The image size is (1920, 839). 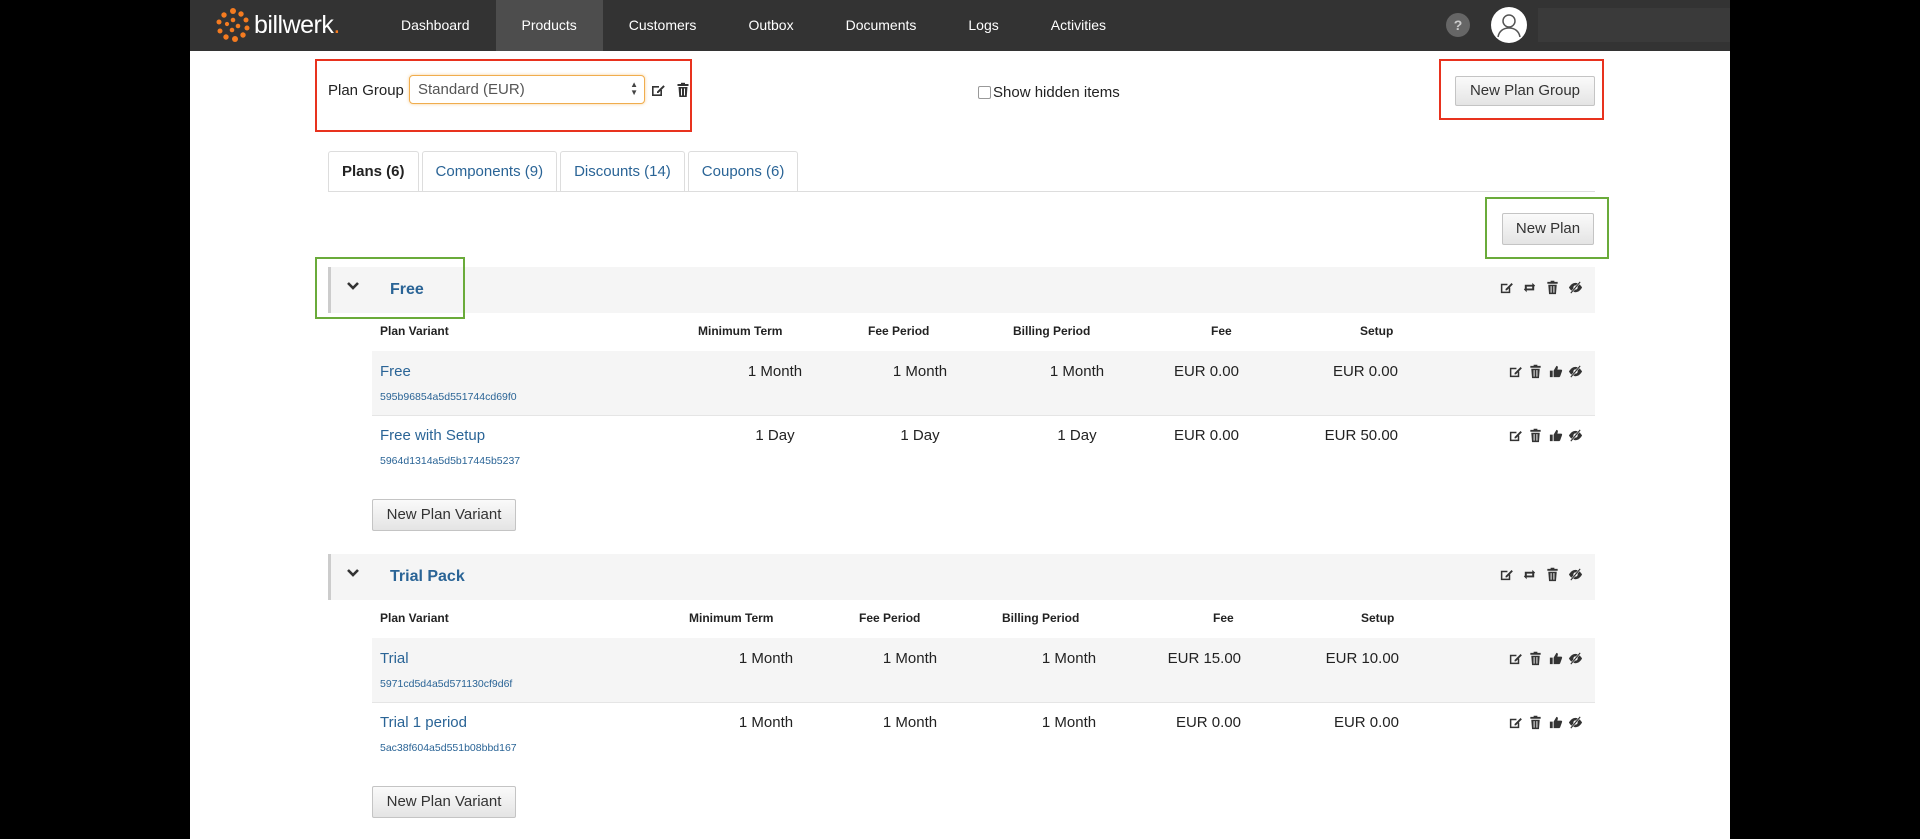 What do you see at coordinates (1634, 25) in the screenshot?
I see `user-menu` at bounding box center [1634, 25].